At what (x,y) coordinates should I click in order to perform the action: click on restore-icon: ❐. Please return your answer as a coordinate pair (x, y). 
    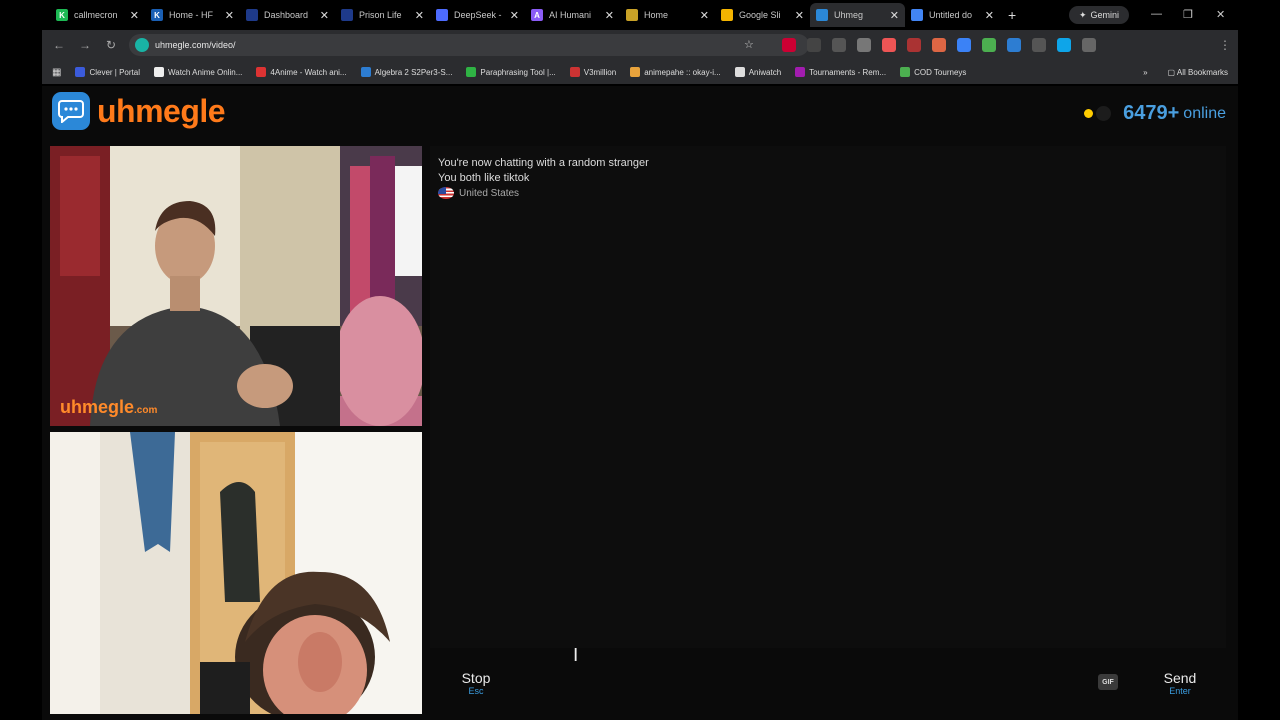
    Looking at the image, I should click on (1188, 14).